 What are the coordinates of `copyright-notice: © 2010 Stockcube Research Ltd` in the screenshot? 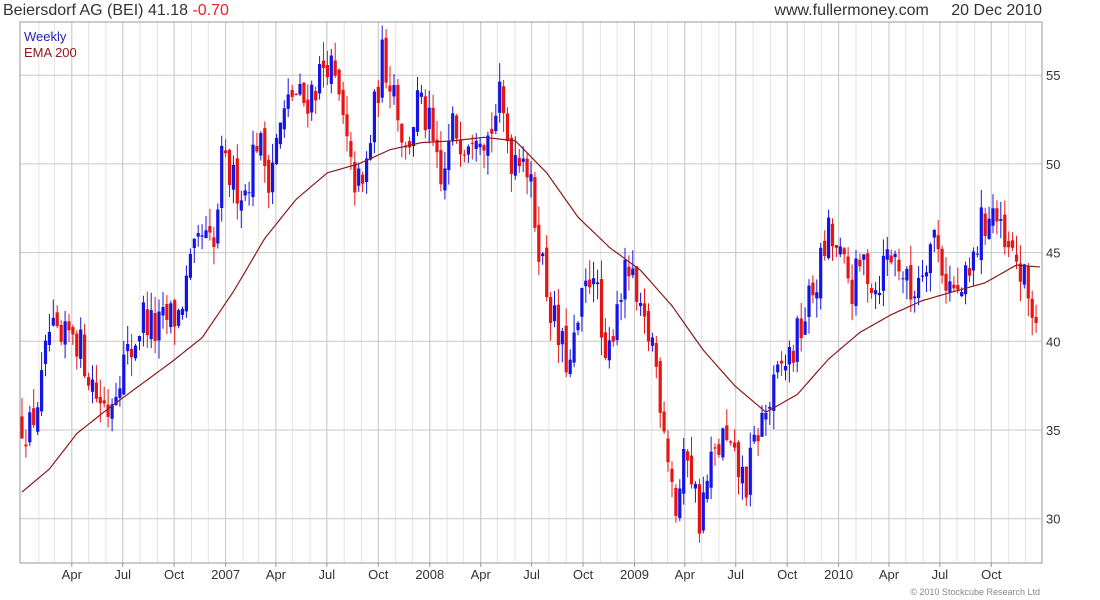 It's located at (975, 592).